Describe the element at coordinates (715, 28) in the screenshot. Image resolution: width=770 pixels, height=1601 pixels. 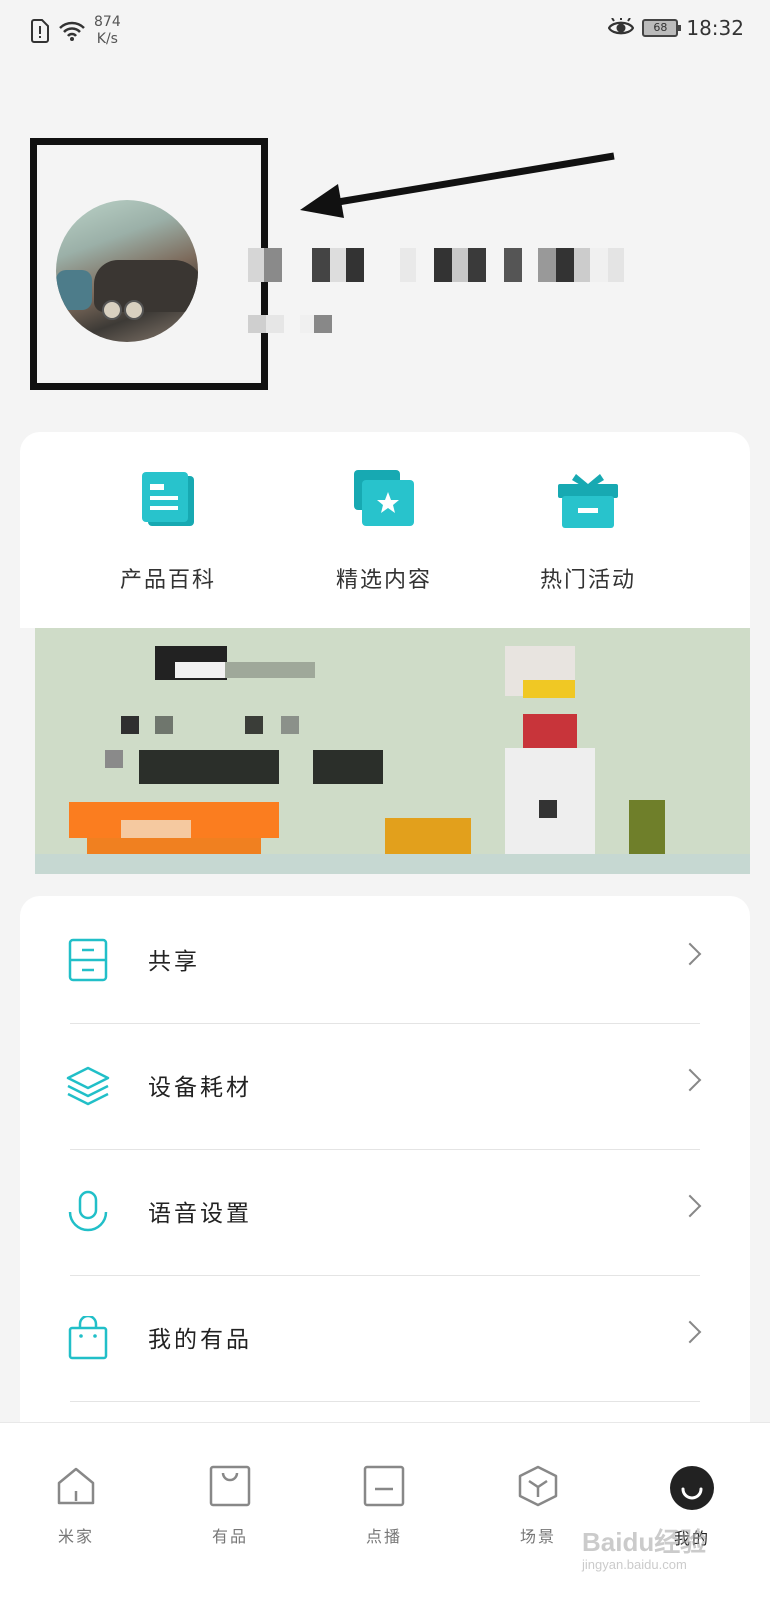
I see `clock: 18:32` at that location.